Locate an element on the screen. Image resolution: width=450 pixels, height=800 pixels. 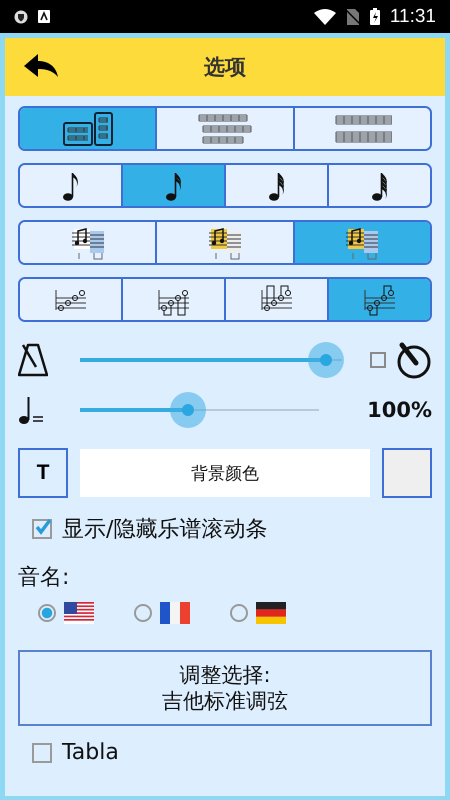
shield-icon is located at coordinates (21, 17).